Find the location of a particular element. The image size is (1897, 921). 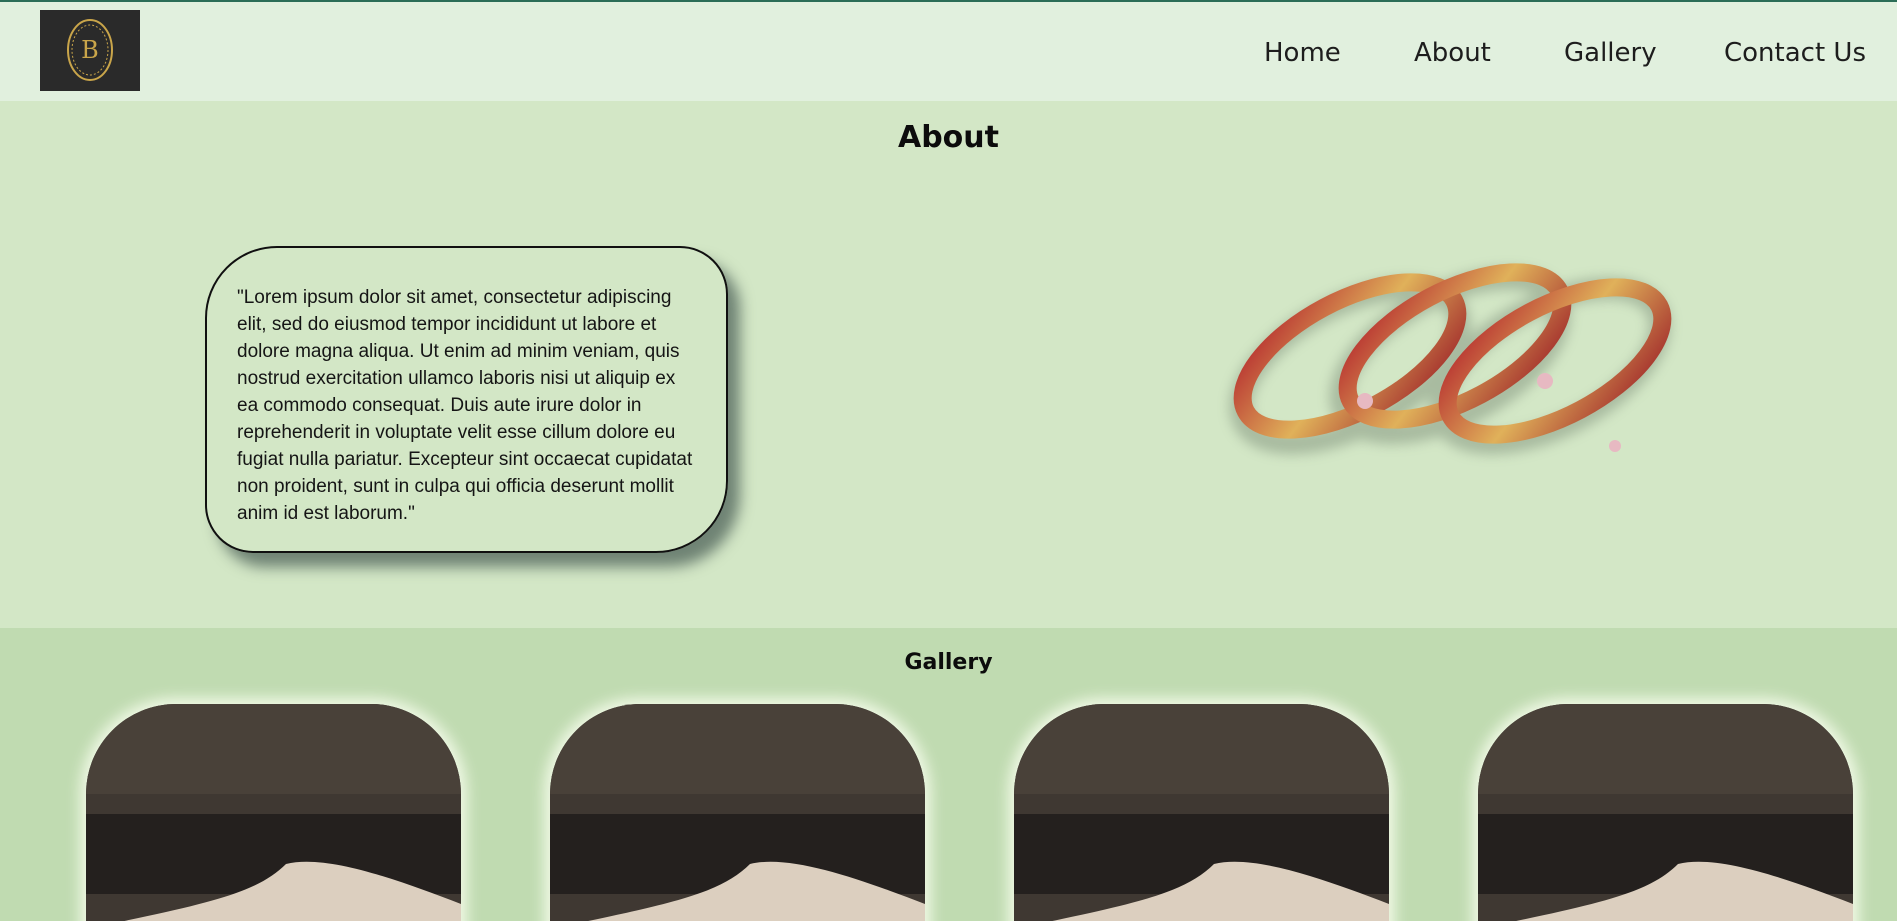

nav-link-gallery: Gallery is located at coordinates (1610, 53).